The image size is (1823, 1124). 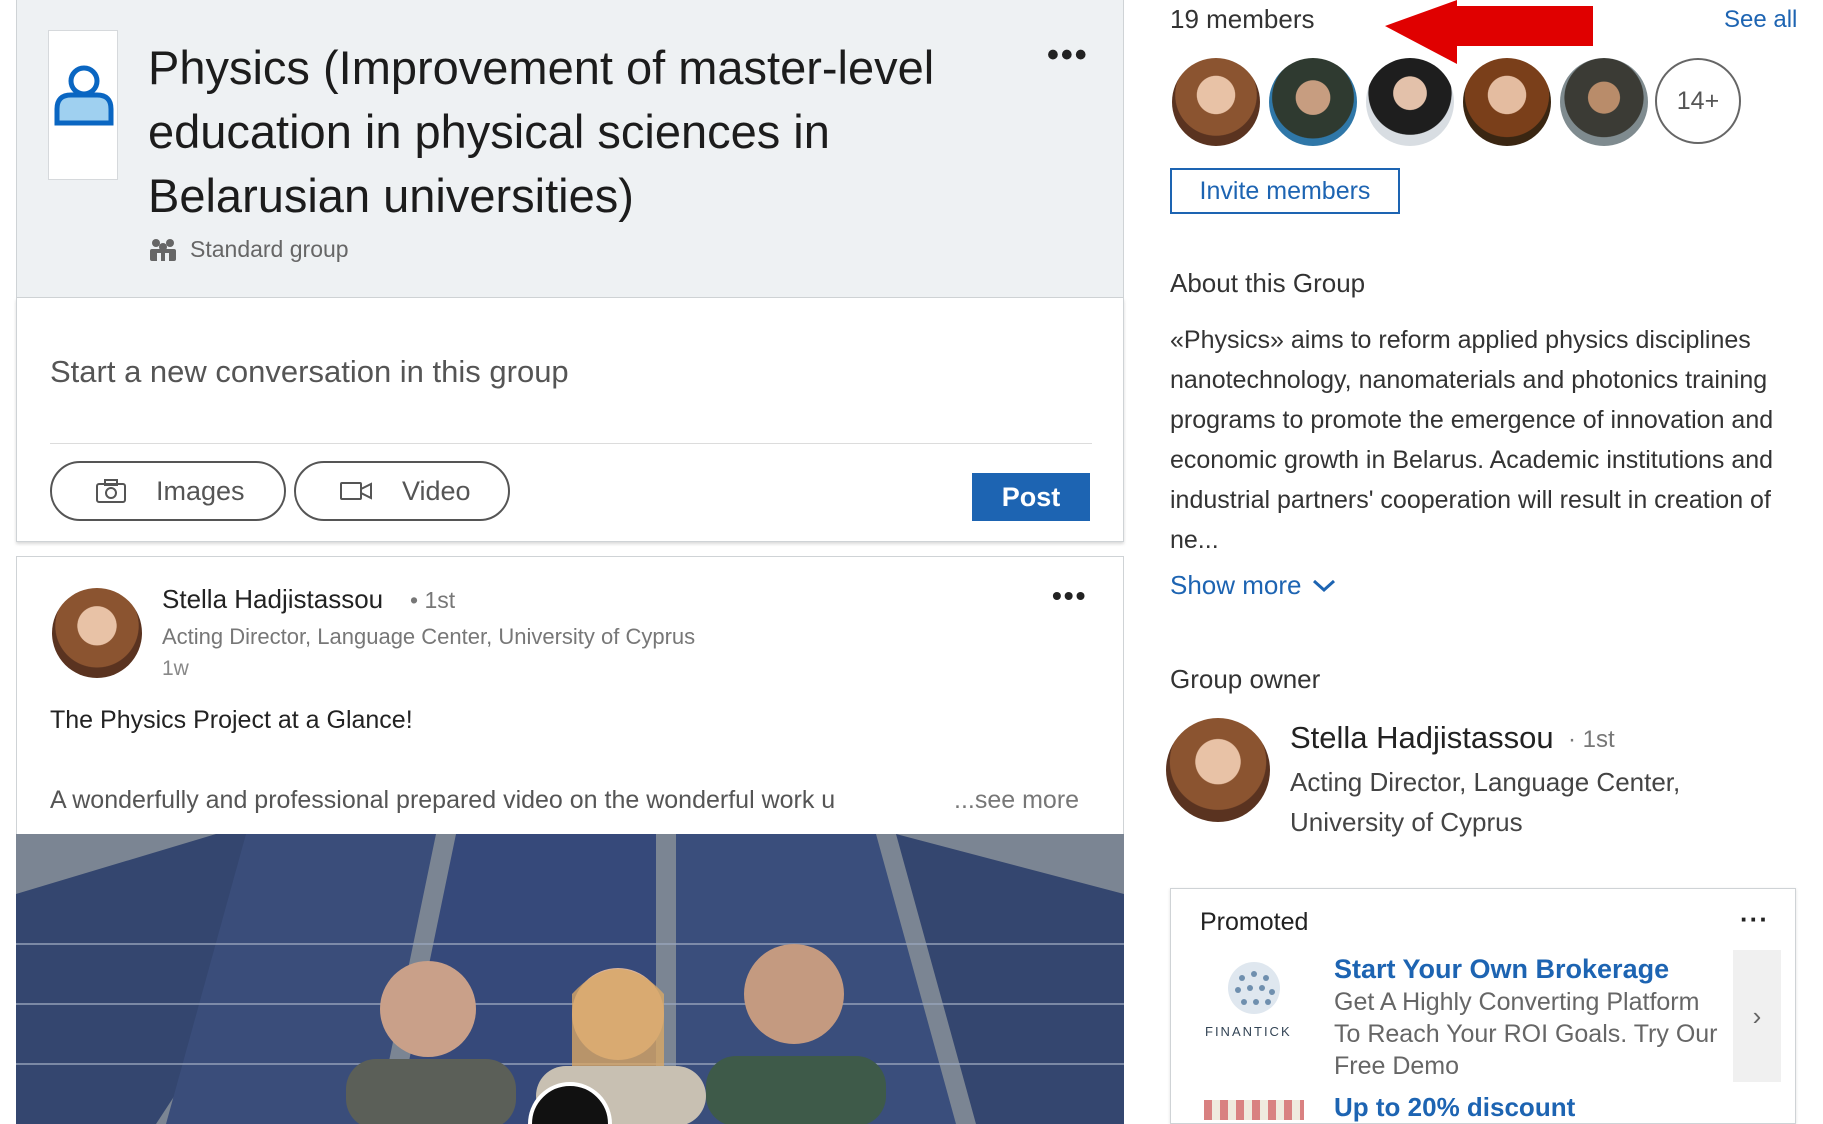 What do you see at coordinates (269, 249) in the screenshot?
I see `group-type-label: Standard group` at bounding box center [269, 249].